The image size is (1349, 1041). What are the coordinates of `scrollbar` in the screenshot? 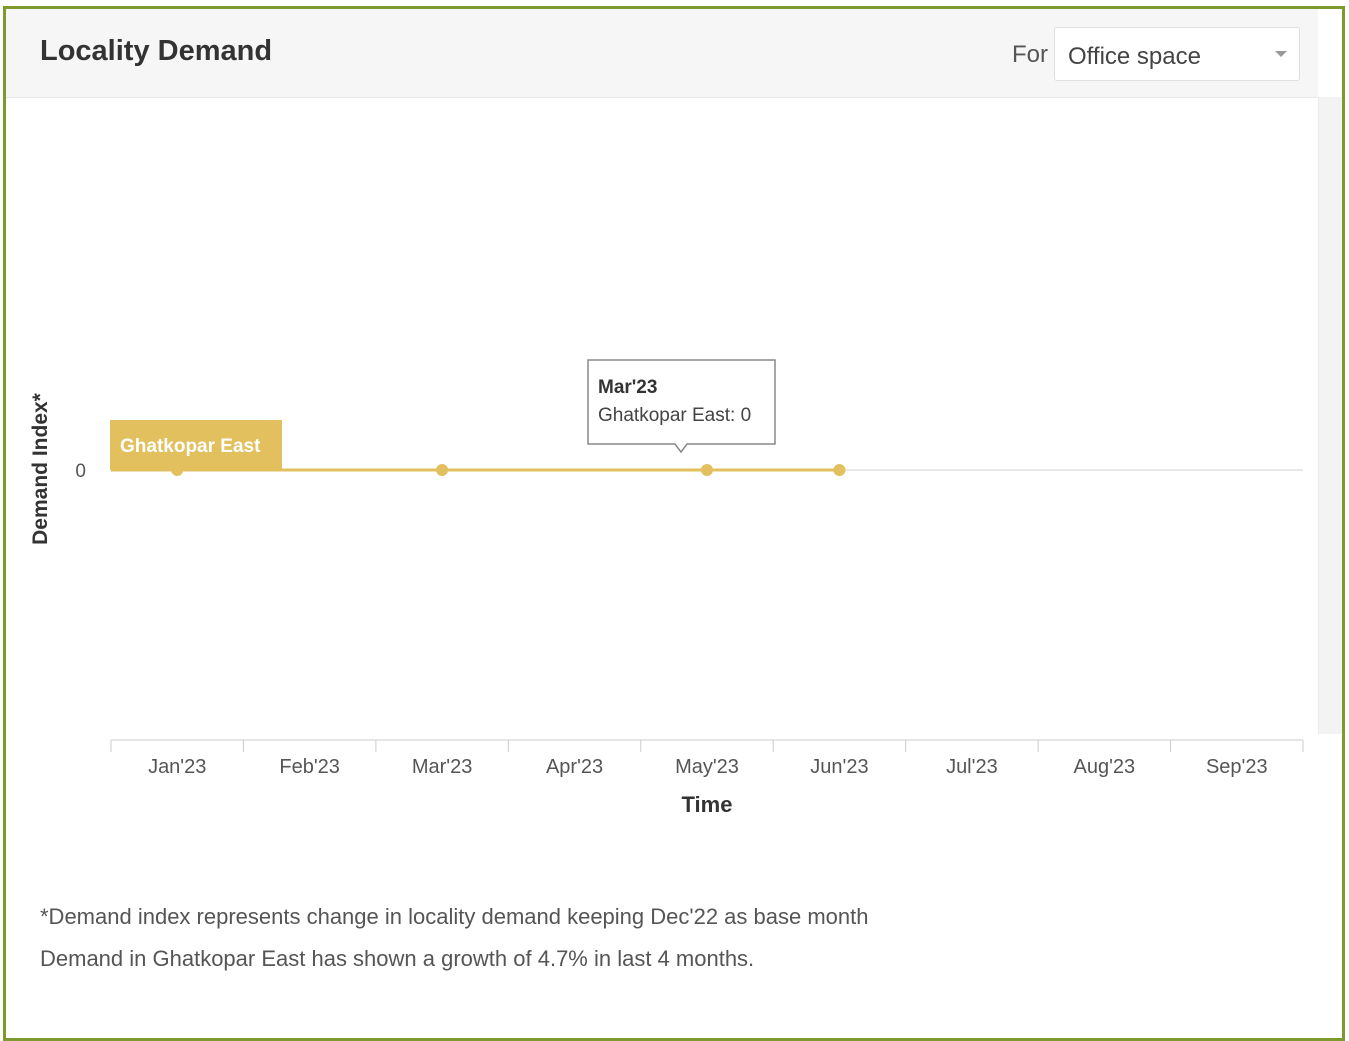 It's located at (1330, 415).